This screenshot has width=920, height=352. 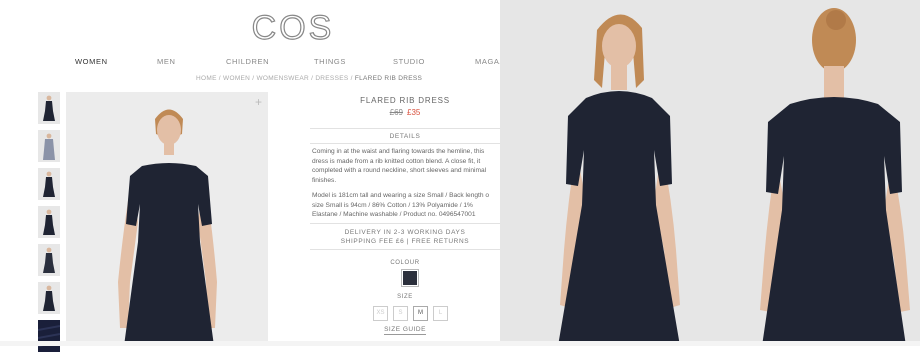 I want to click on nav-item-studio: STUDIO, so click(x=409, y=61).